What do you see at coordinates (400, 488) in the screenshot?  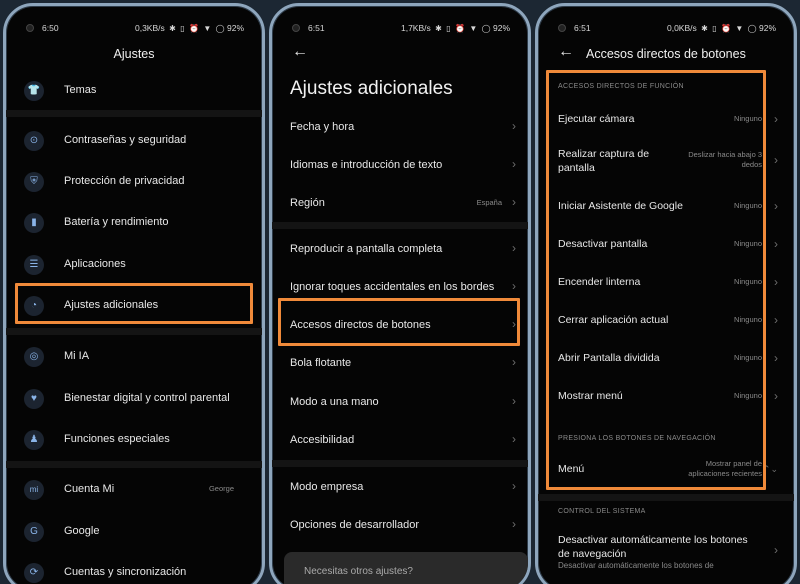 I see `list-item: Modo empresa ›` at bounding box center [400, 488].